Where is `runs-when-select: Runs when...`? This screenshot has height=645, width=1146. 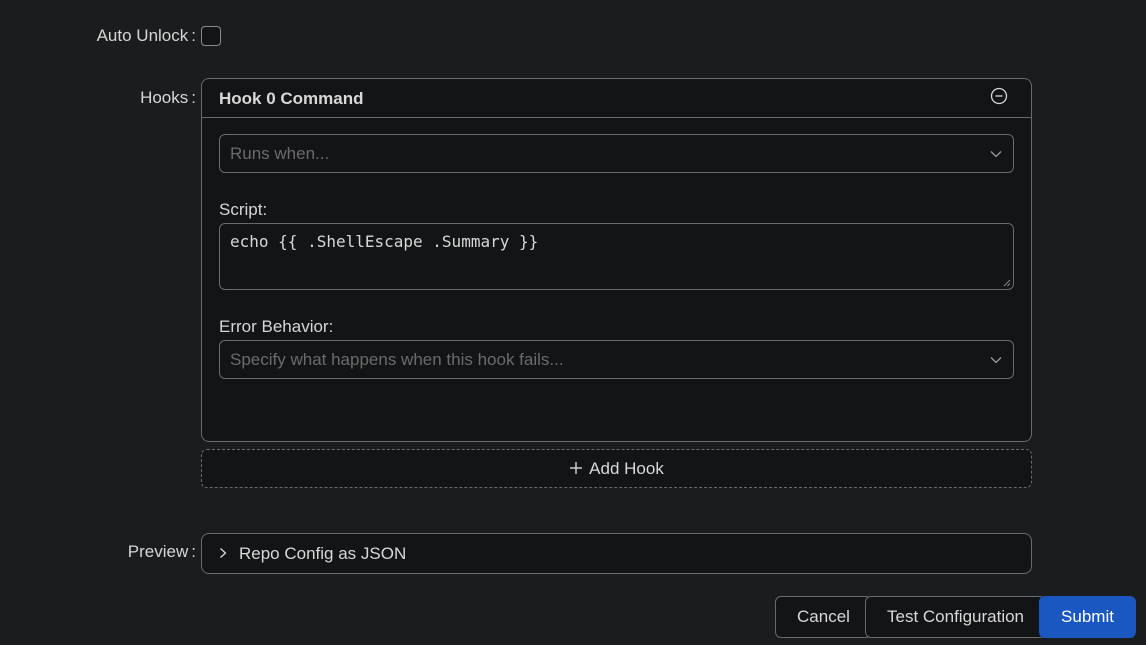
runs-when-select: Runs when... is located at coordinates (616, 153).